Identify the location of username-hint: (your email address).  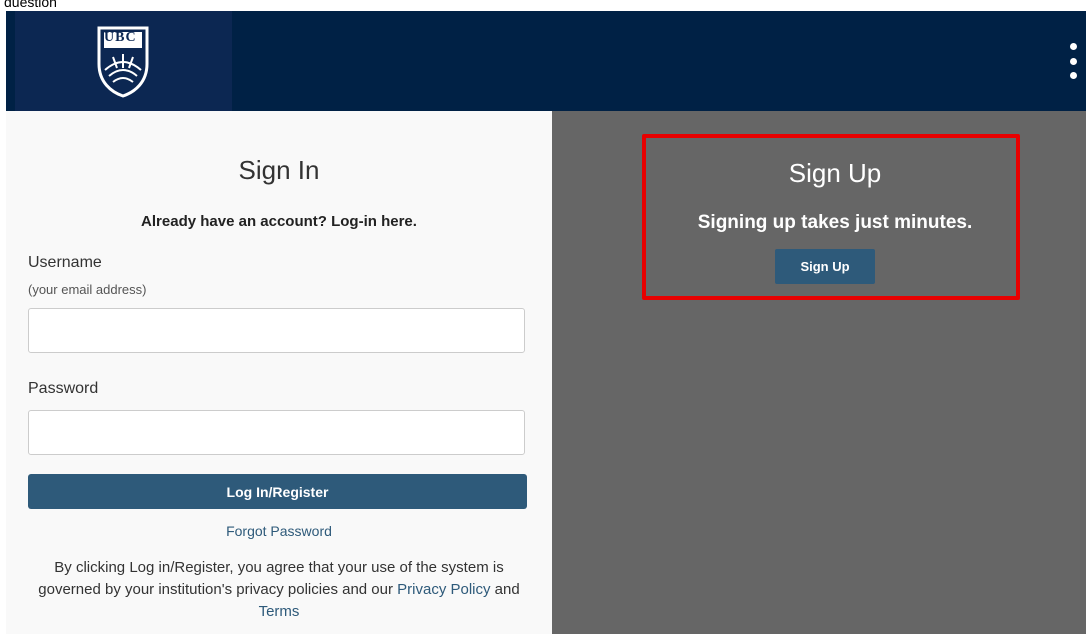
(87, 289).